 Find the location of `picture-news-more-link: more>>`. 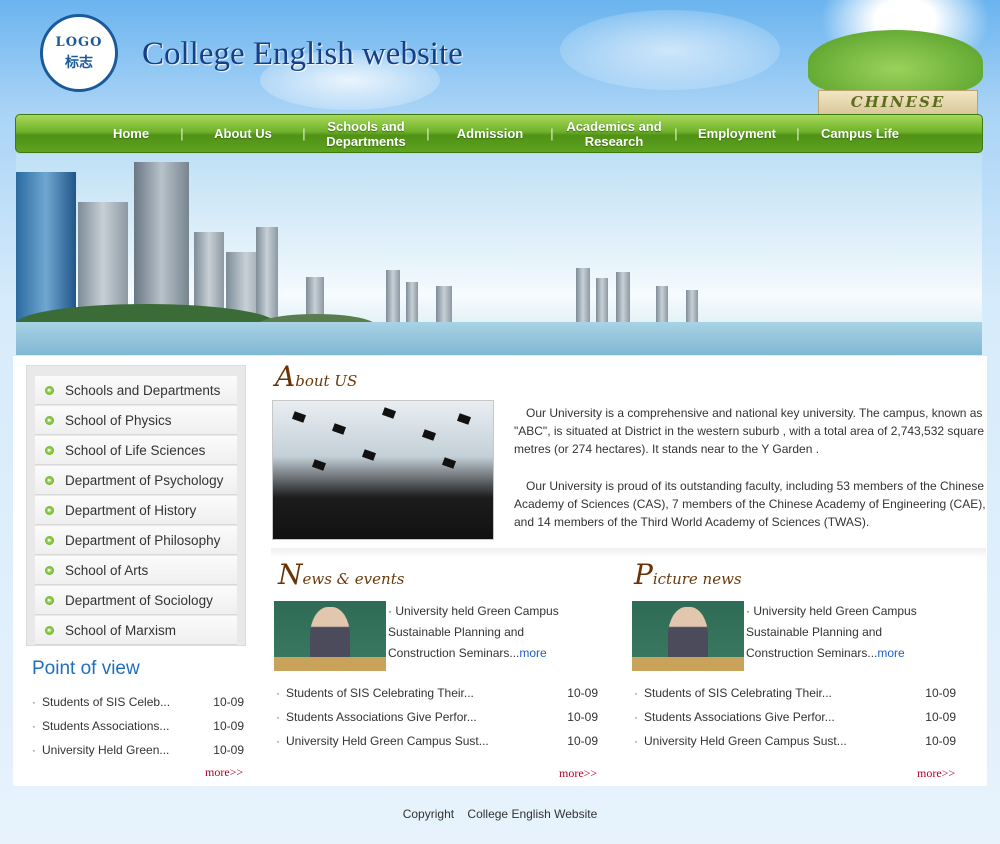

picture-news-more-link: more>> is located at coordinates (936, 773).